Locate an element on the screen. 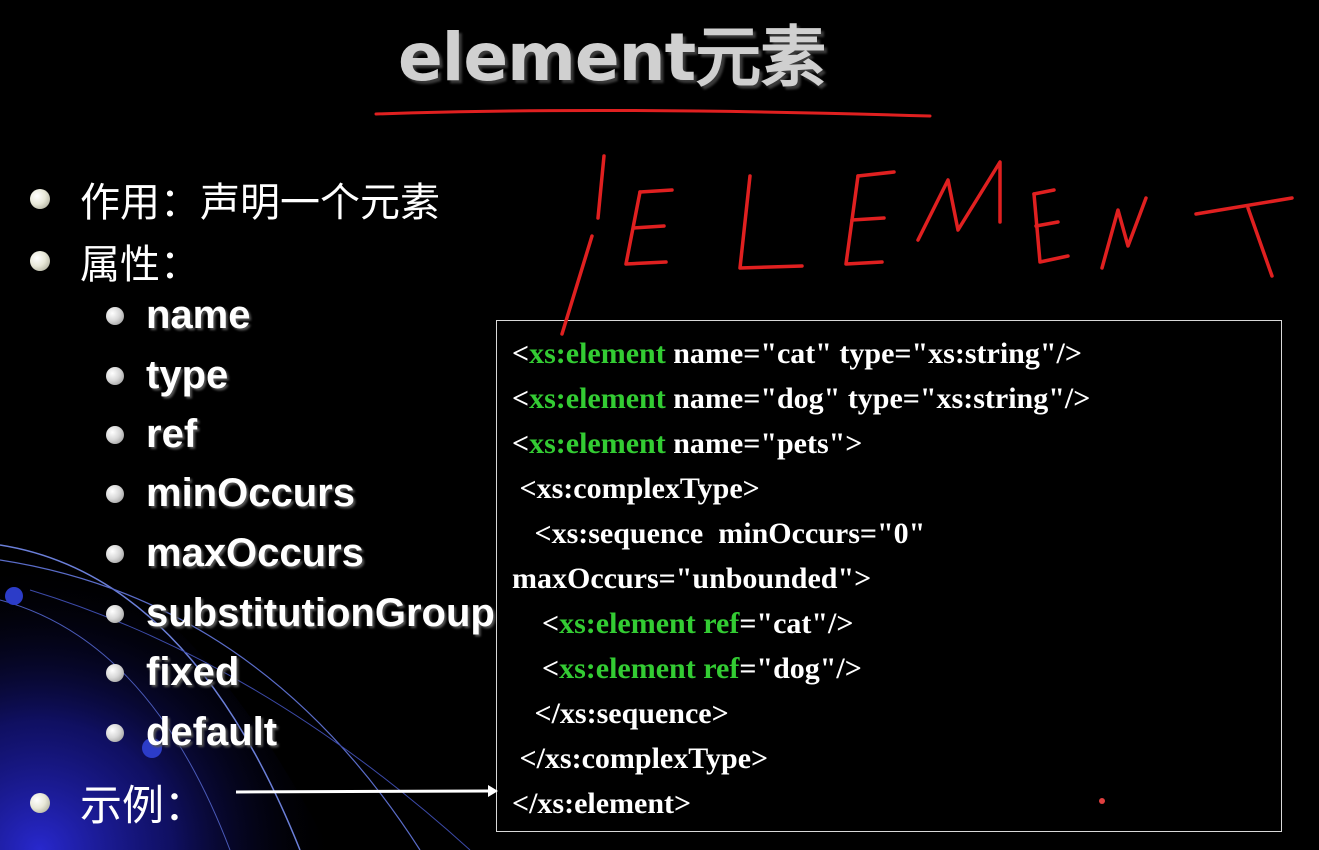  attribute-item: minOccurs is located at coordinates (230, 493).